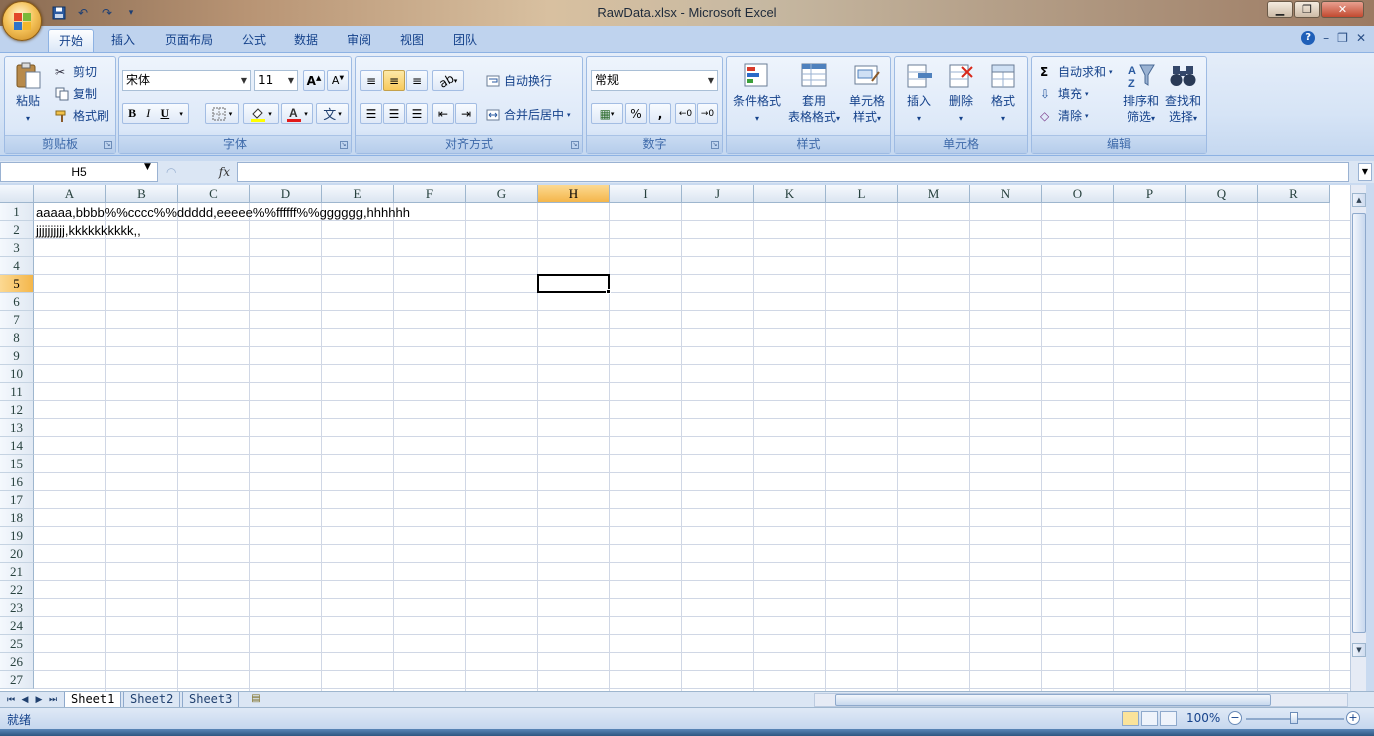 The width and height of the screenshot is (1374, 736). I want to click on column-header-a: A, so click(70, 194).